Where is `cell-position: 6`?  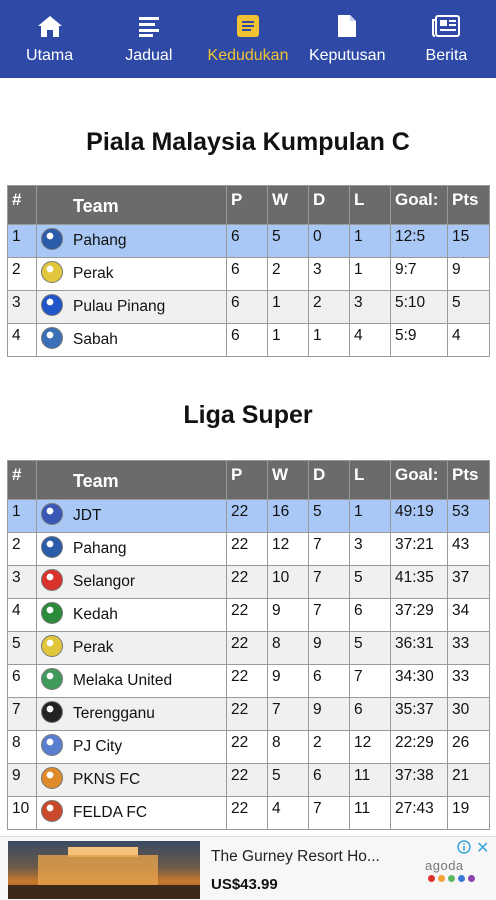
cell-position: 6 is located at coordinates (22, 681).